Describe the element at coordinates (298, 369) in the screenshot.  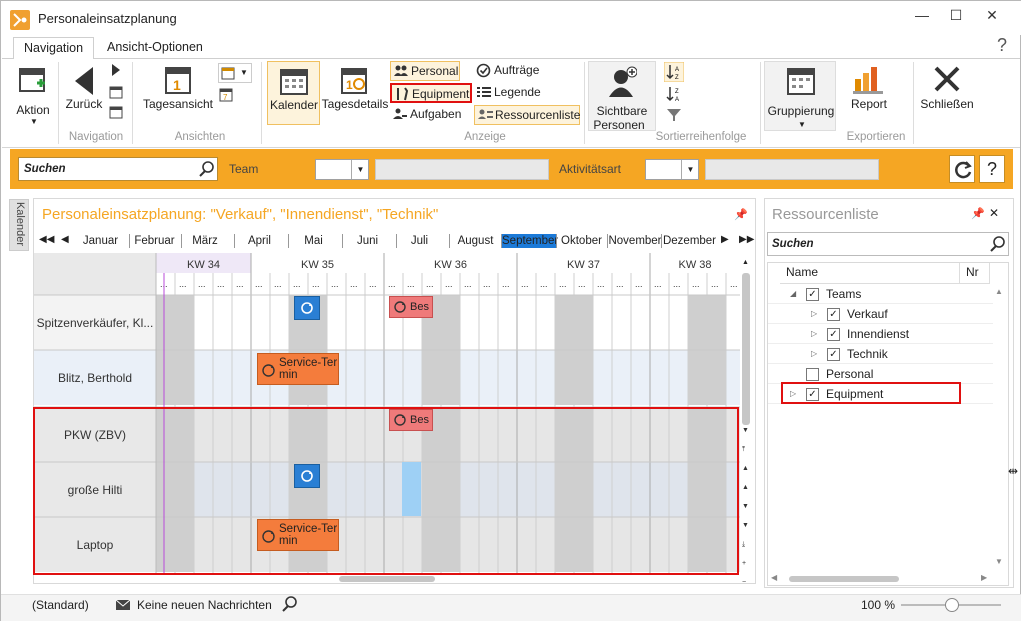
I see `event-service-termin-1: Service-Ter min` at that location.